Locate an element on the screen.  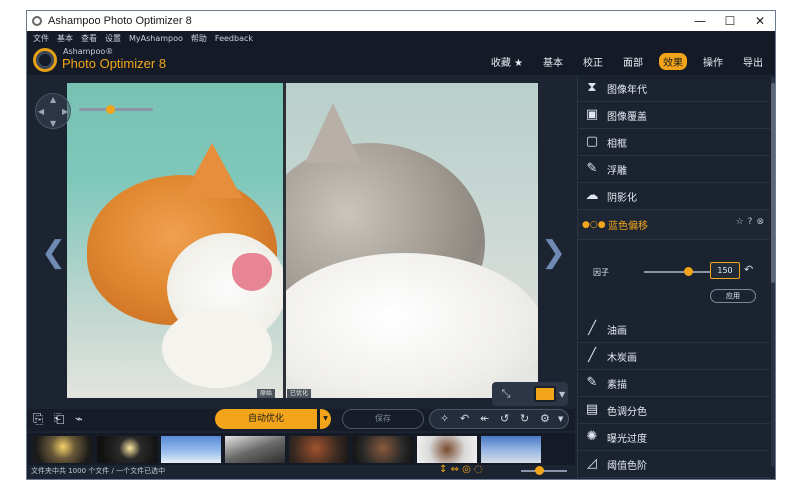
tab-correct: 校正 is located at coordinates (593, 61).